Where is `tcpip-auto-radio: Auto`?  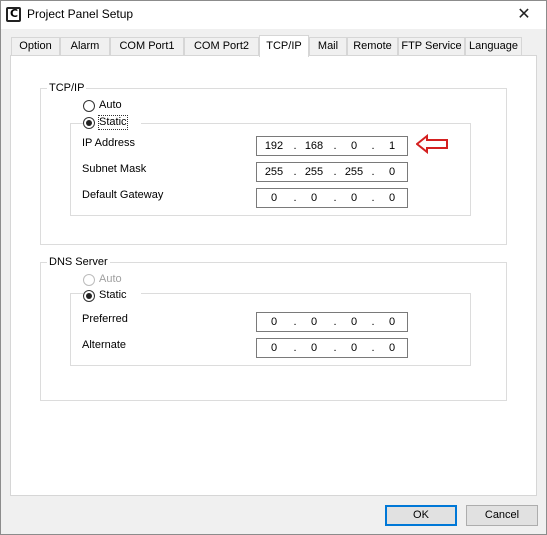 tcpip-auto-radio: Auto is located at coordinates (113, 106).